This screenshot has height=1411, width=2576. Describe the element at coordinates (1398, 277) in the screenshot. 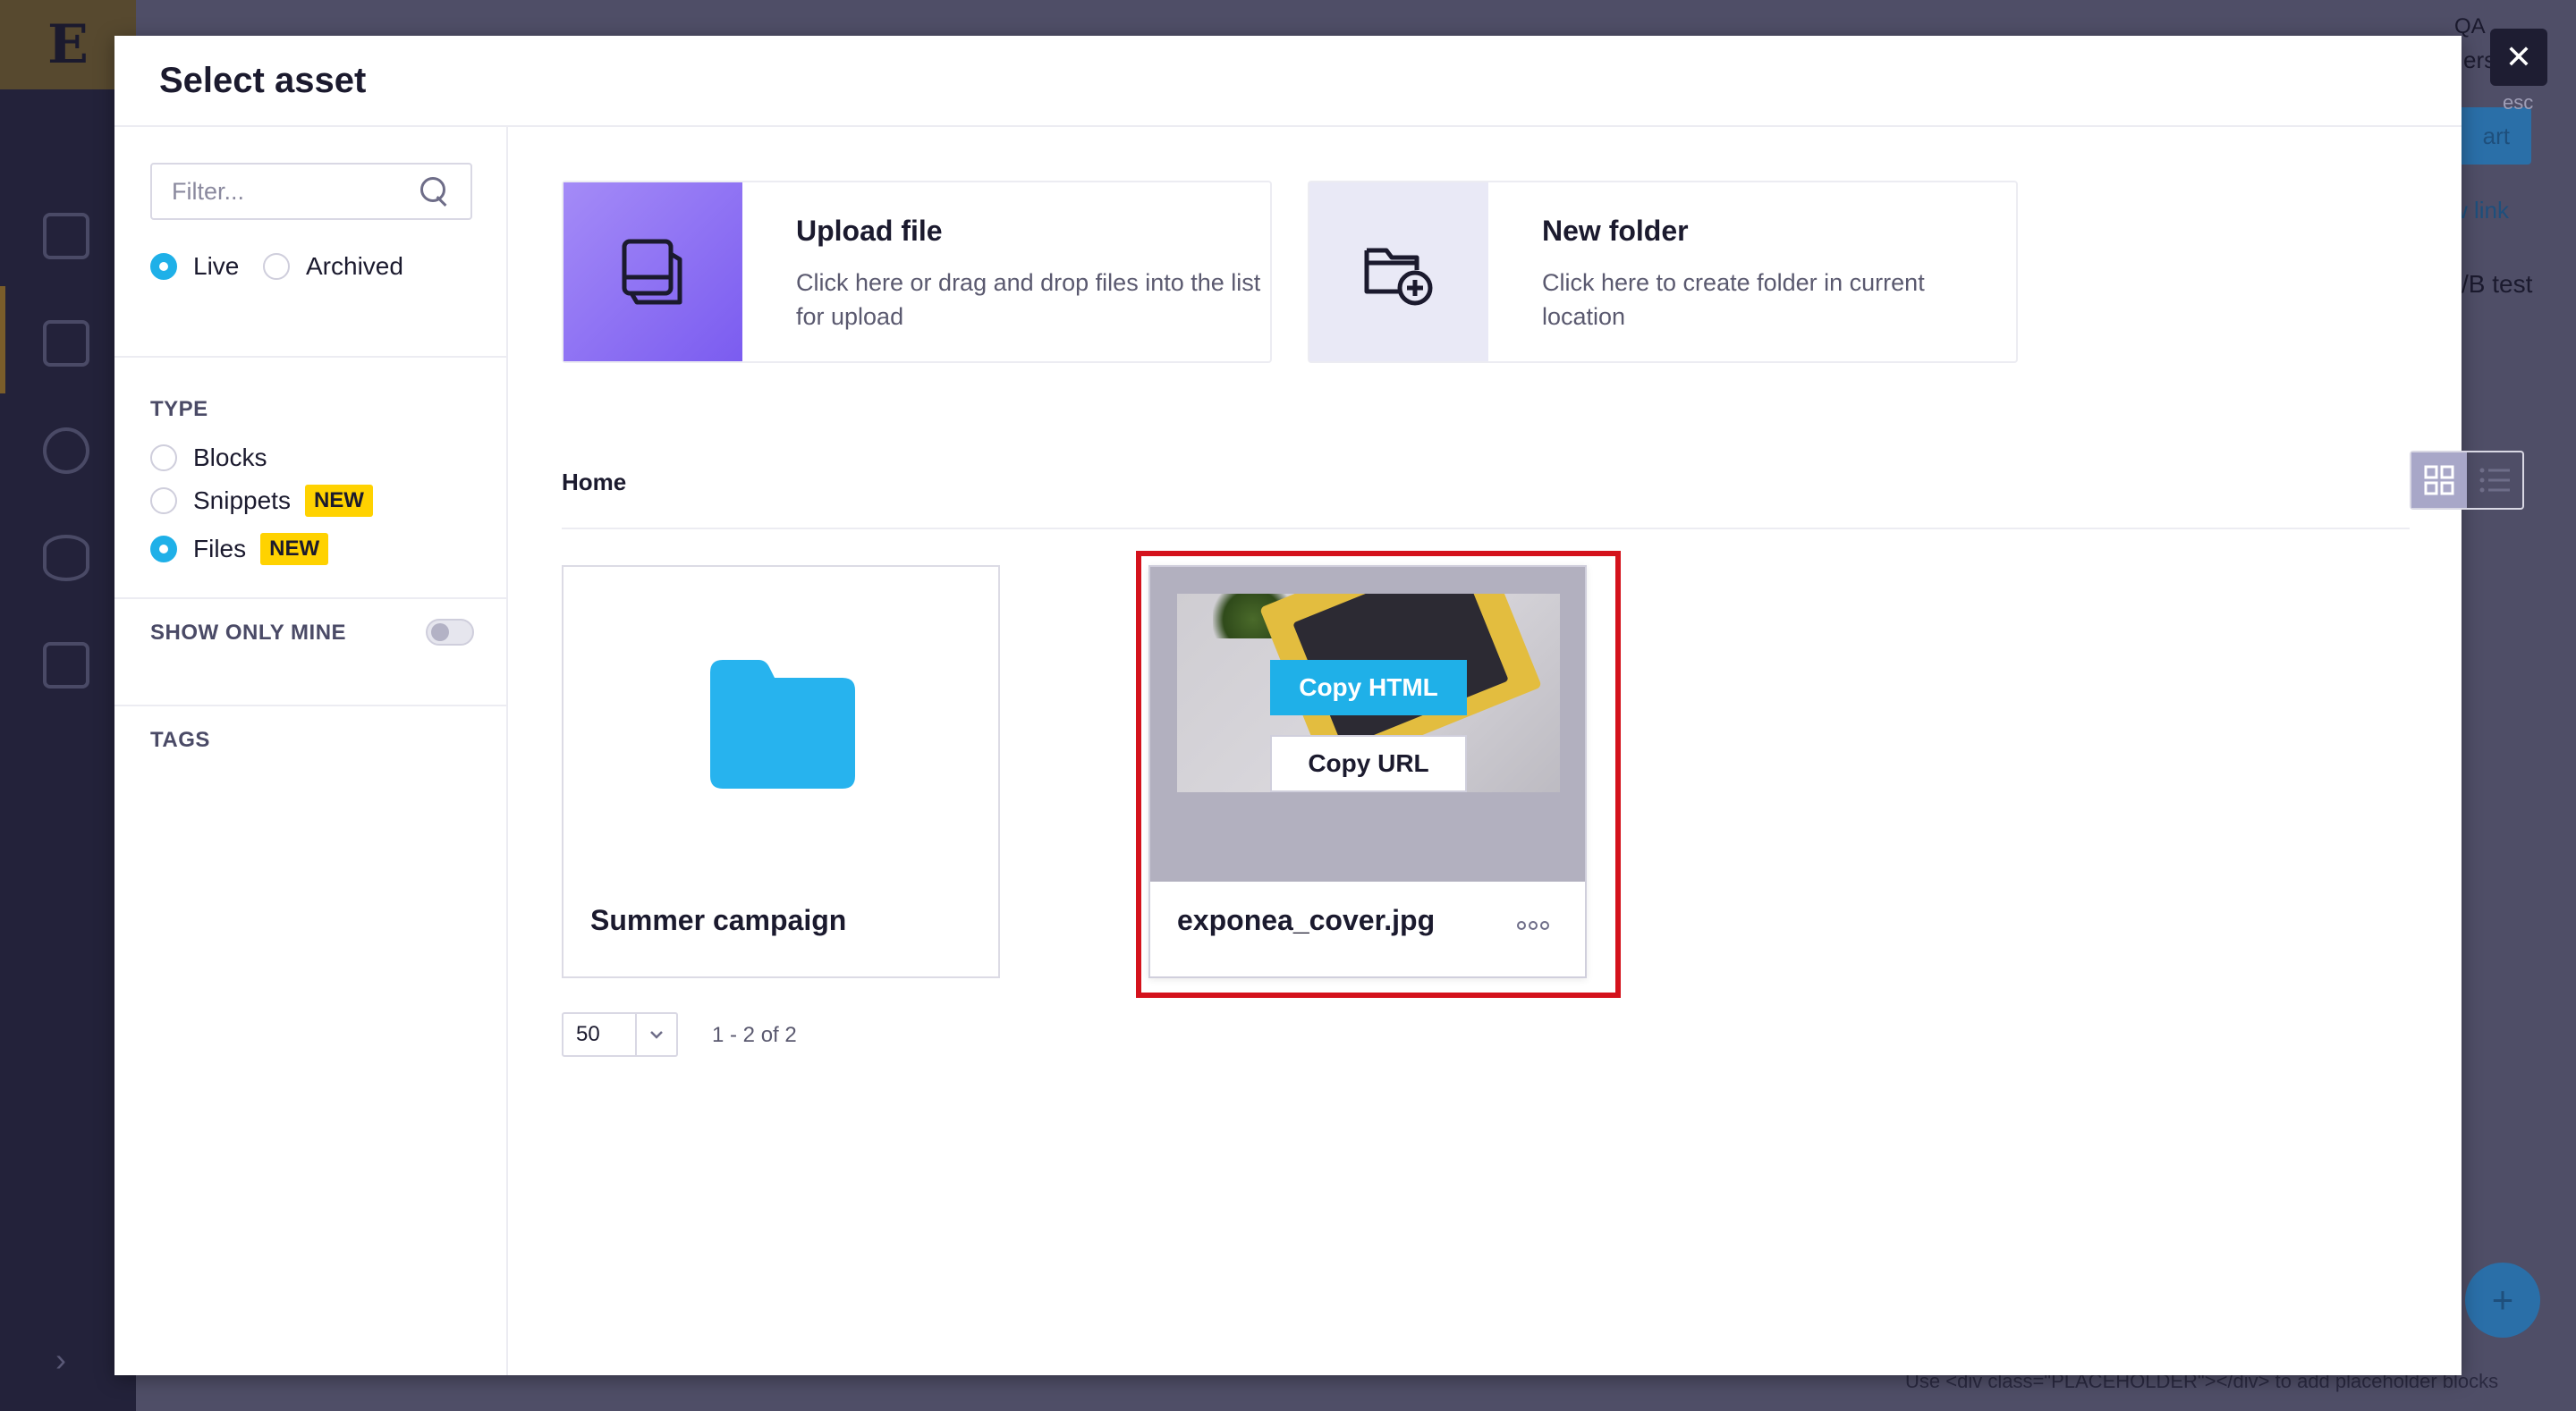

I see `folder-plus-icon` at that location.